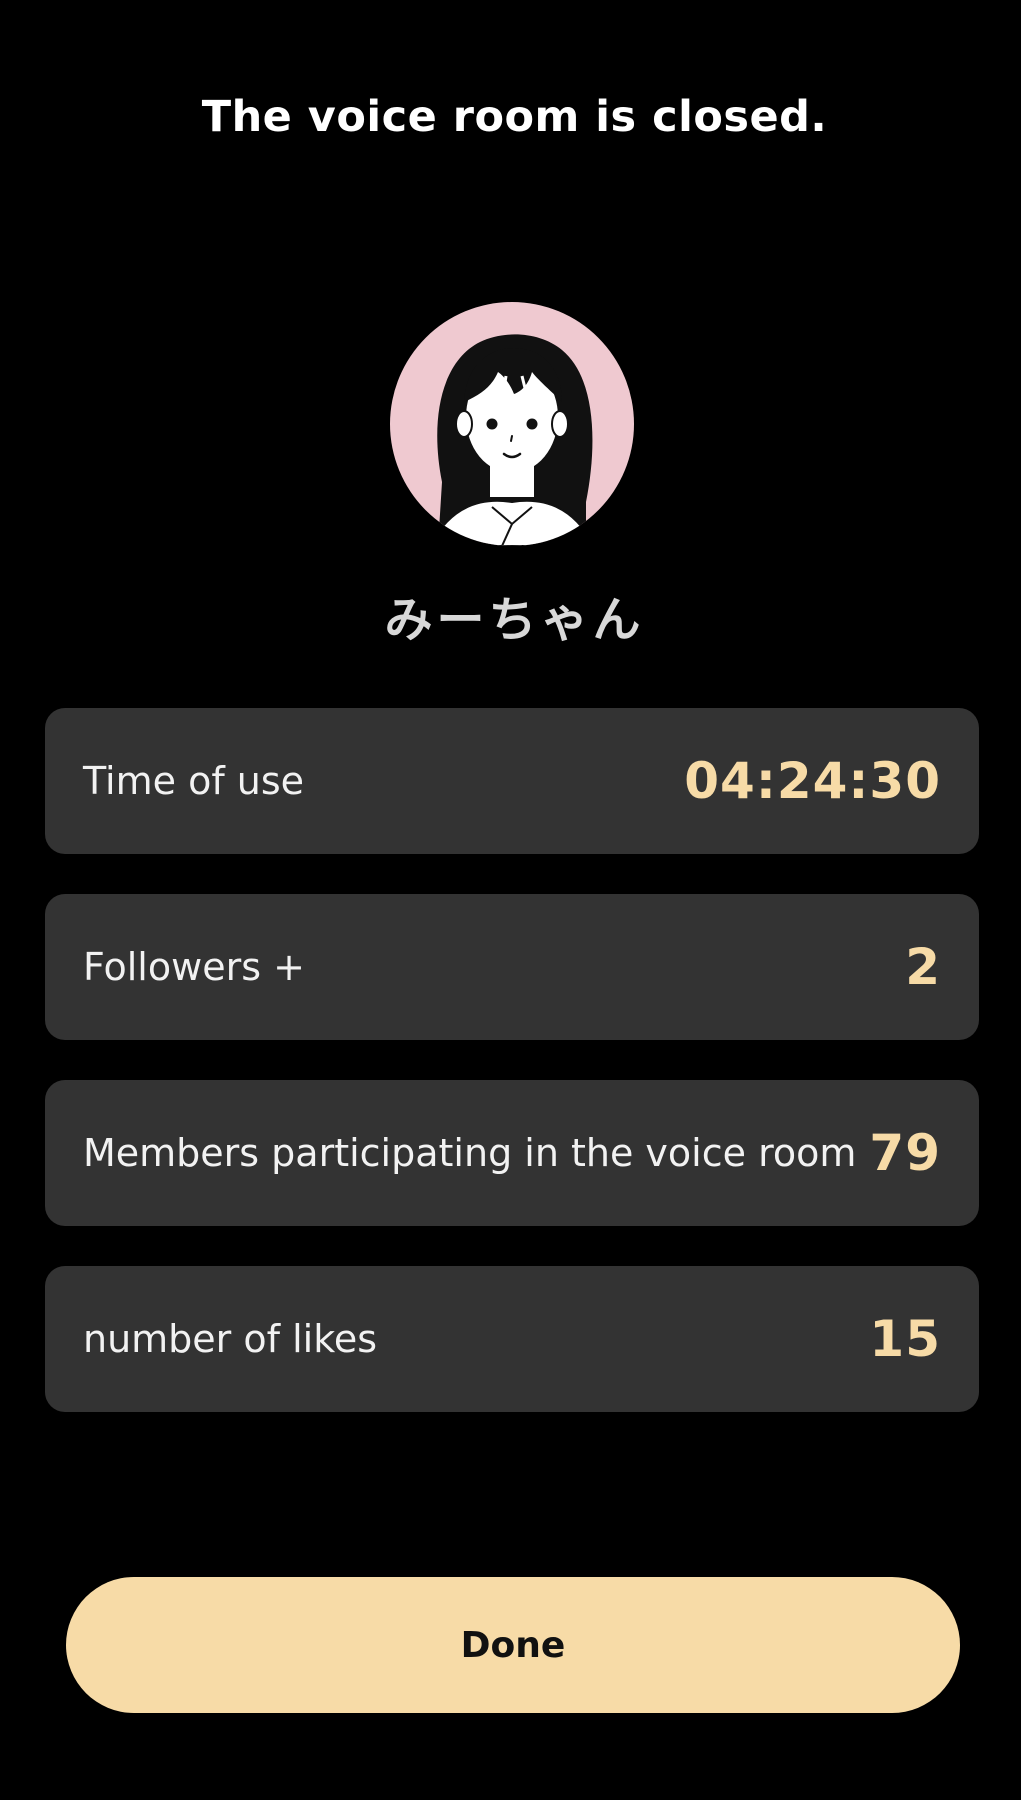 The width and height of the screenshot is (1021, 1800). Describe the element at coordinates (512, 1339) in the screenshot. I see `stat-row-likes: number of likes 15` at that location.